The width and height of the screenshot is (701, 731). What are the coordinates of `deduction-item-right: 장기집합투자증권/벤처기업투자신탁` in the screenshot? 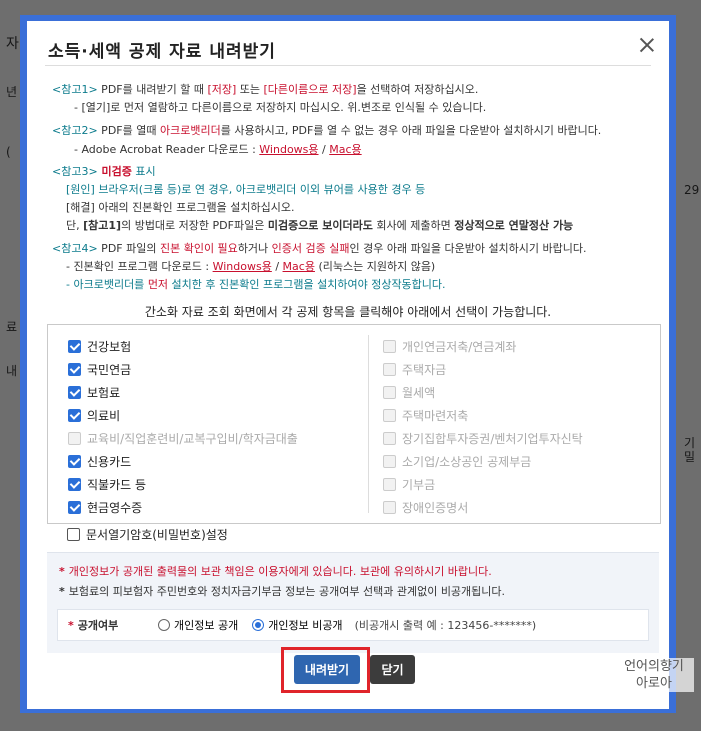 It's located at (523, 438).